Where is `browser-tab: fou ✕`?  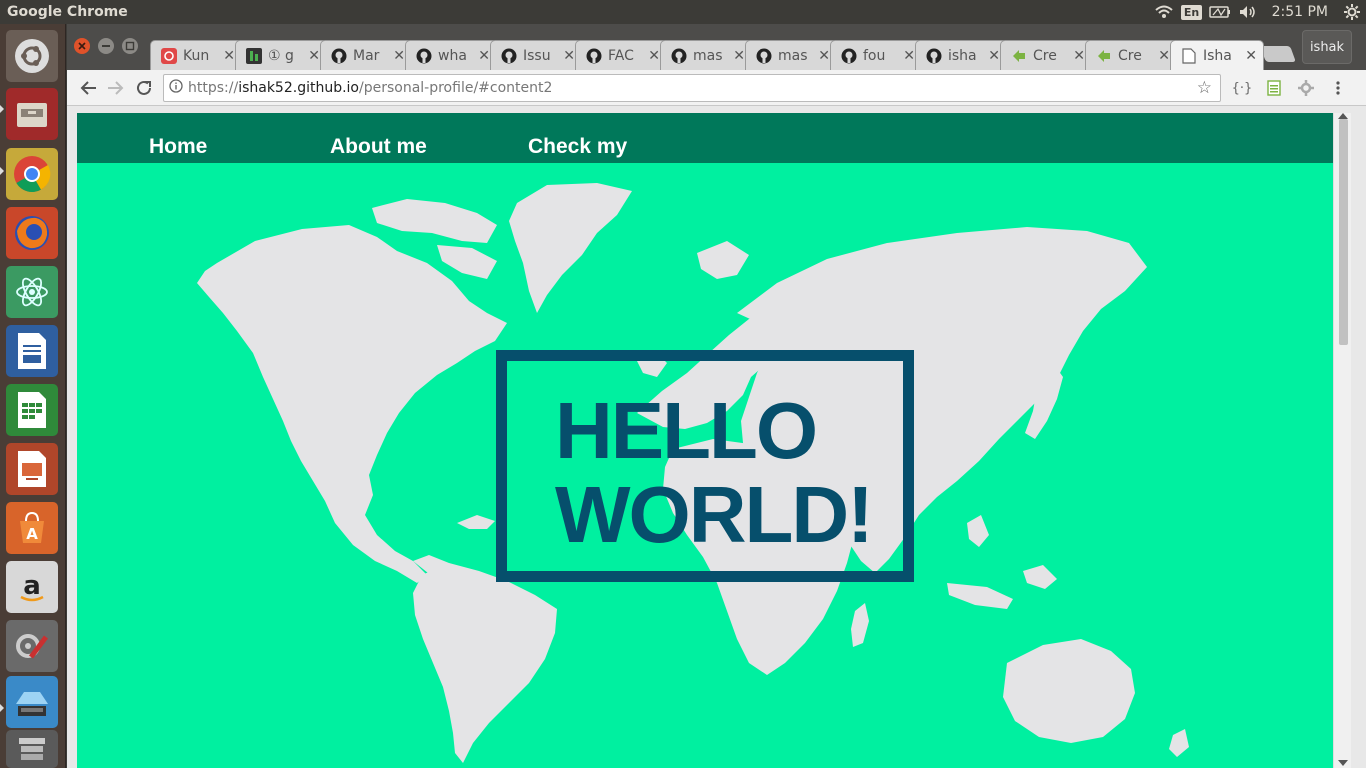
browser-tab: fou ✕ is located at coordinates (876, 55).